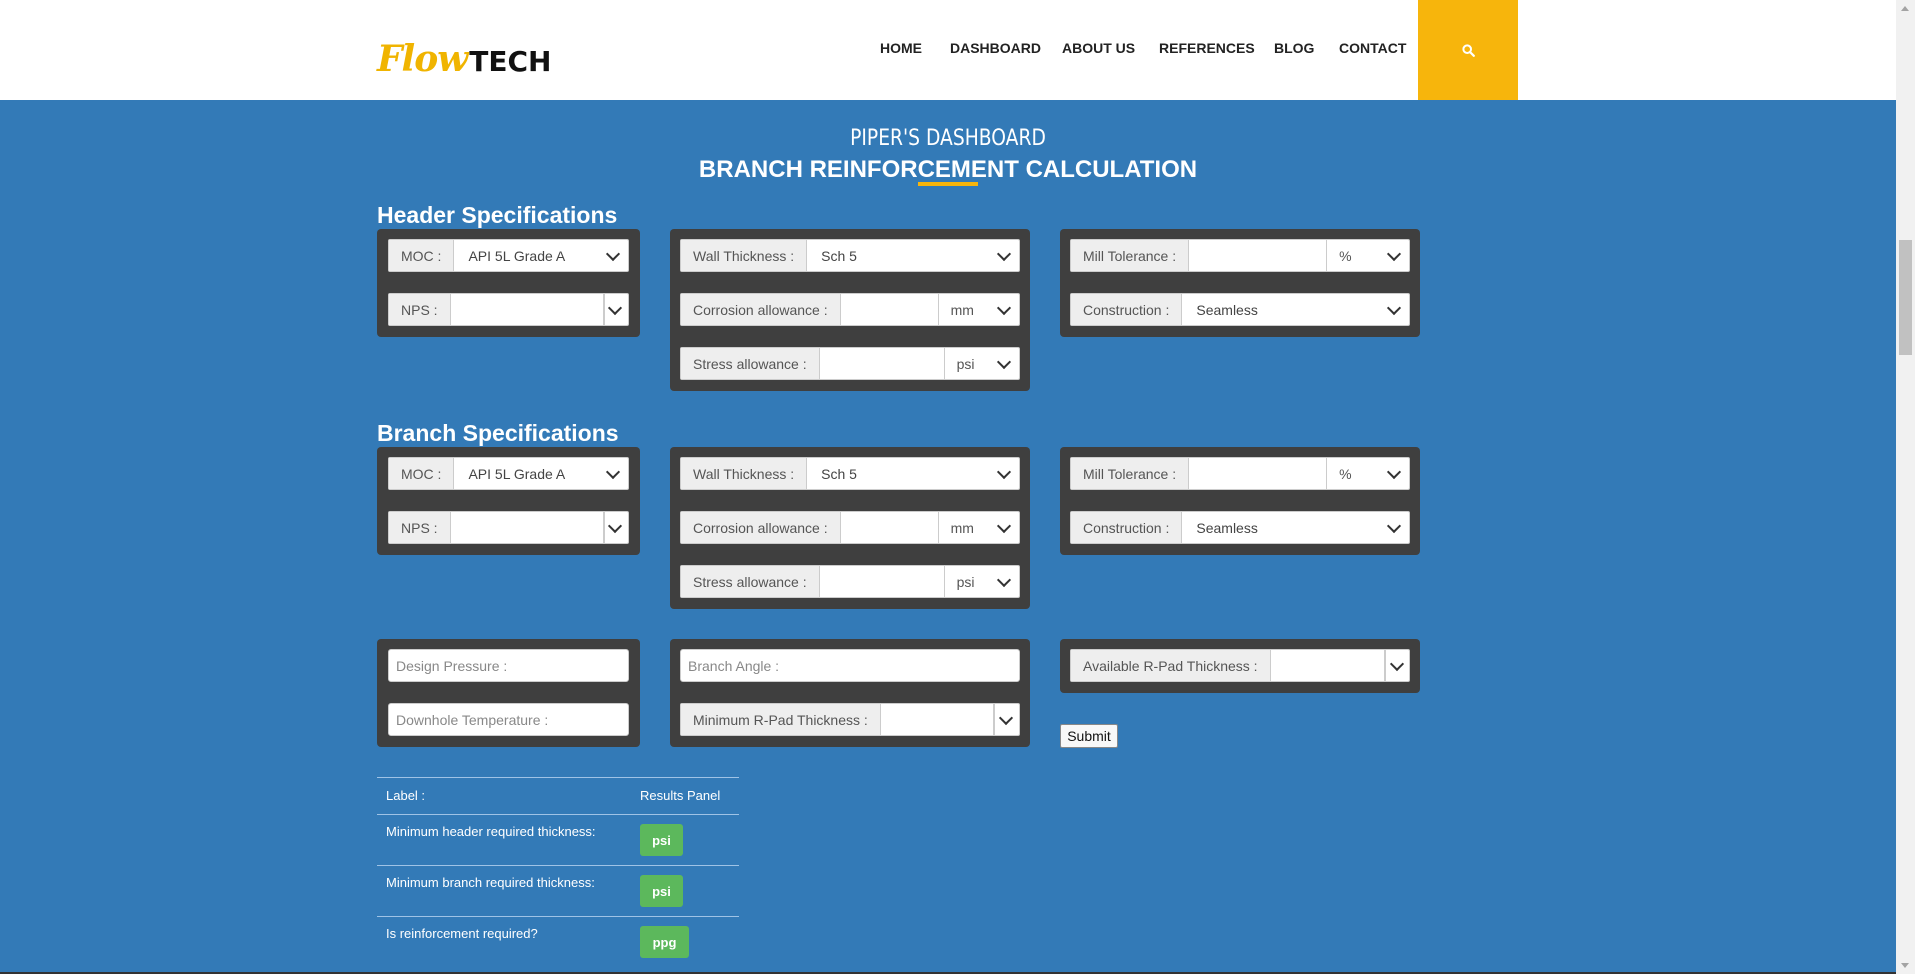 The height and width of the screenshot is (974, 1915). Describe the element at coordinates (422, 255) in the screenshot. I see `header-moc-label: MOC :` at that location.